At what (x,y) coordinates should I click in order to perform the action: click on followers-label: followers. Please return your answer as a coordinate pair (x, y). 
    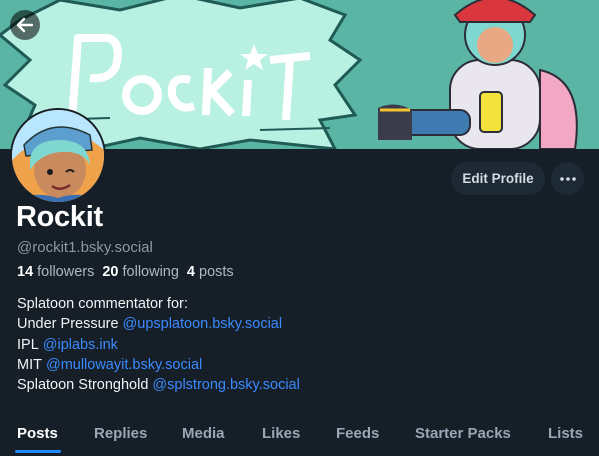
    Looking at the image, I should click on (66, 272).